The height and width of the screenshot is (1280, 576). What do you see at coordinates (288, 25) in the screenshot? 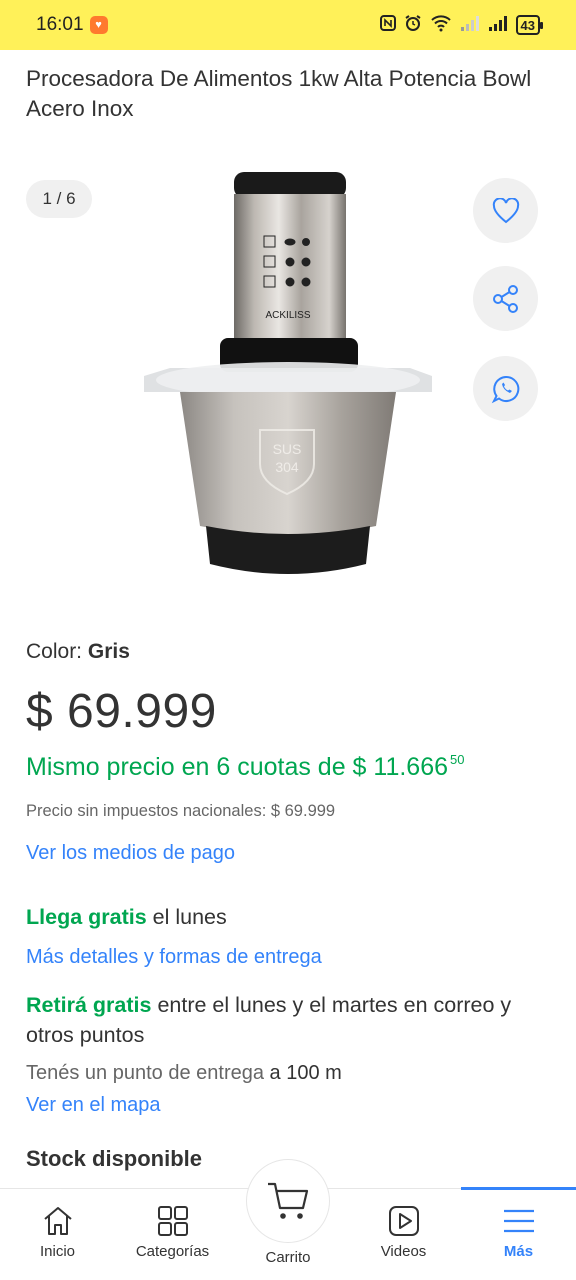
I see `status-bar: 16:01 ♥ 43` at bounding box center [288, 25].